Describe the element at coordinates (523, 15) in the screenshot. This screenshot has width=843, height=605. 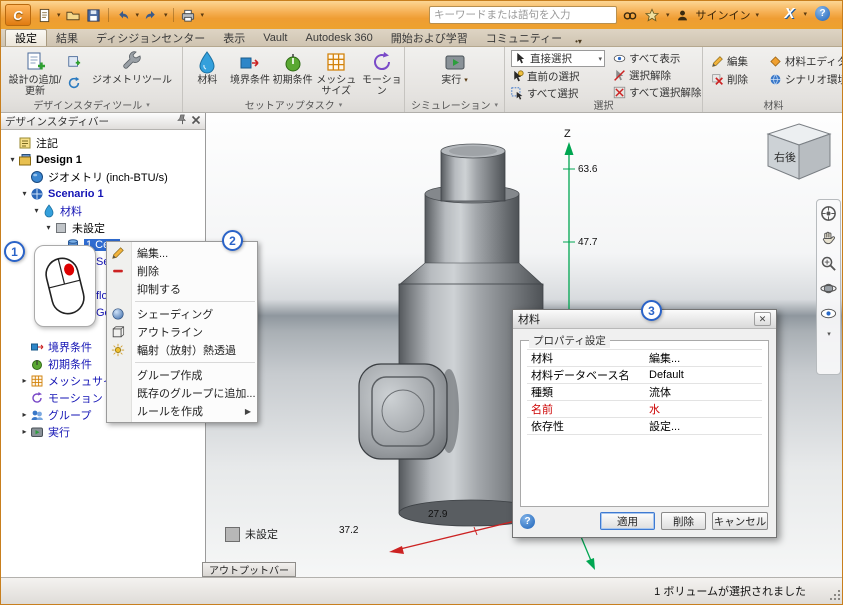
I see `search-input` at that location.